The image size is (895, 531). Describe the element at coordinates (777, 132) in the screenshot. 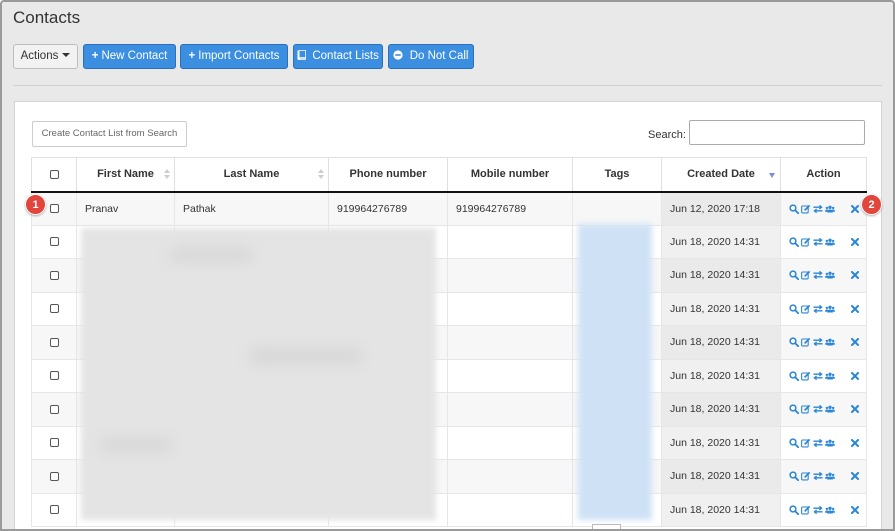

I see `search-input` at that location.